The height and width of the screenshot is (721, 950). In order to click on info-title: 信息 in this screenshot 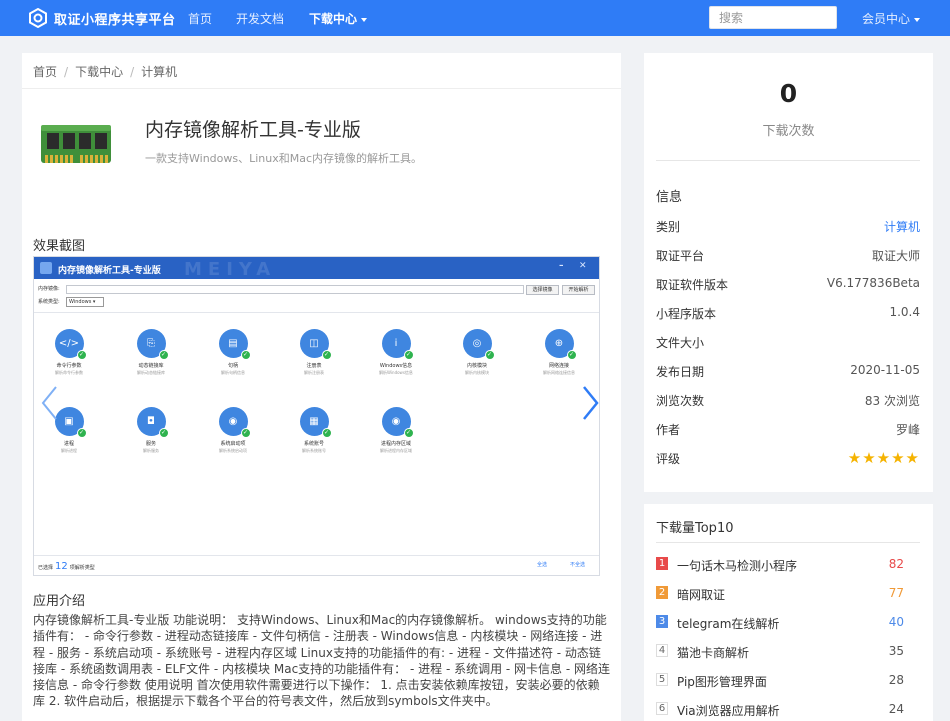, I will do `click(669, 197)`.